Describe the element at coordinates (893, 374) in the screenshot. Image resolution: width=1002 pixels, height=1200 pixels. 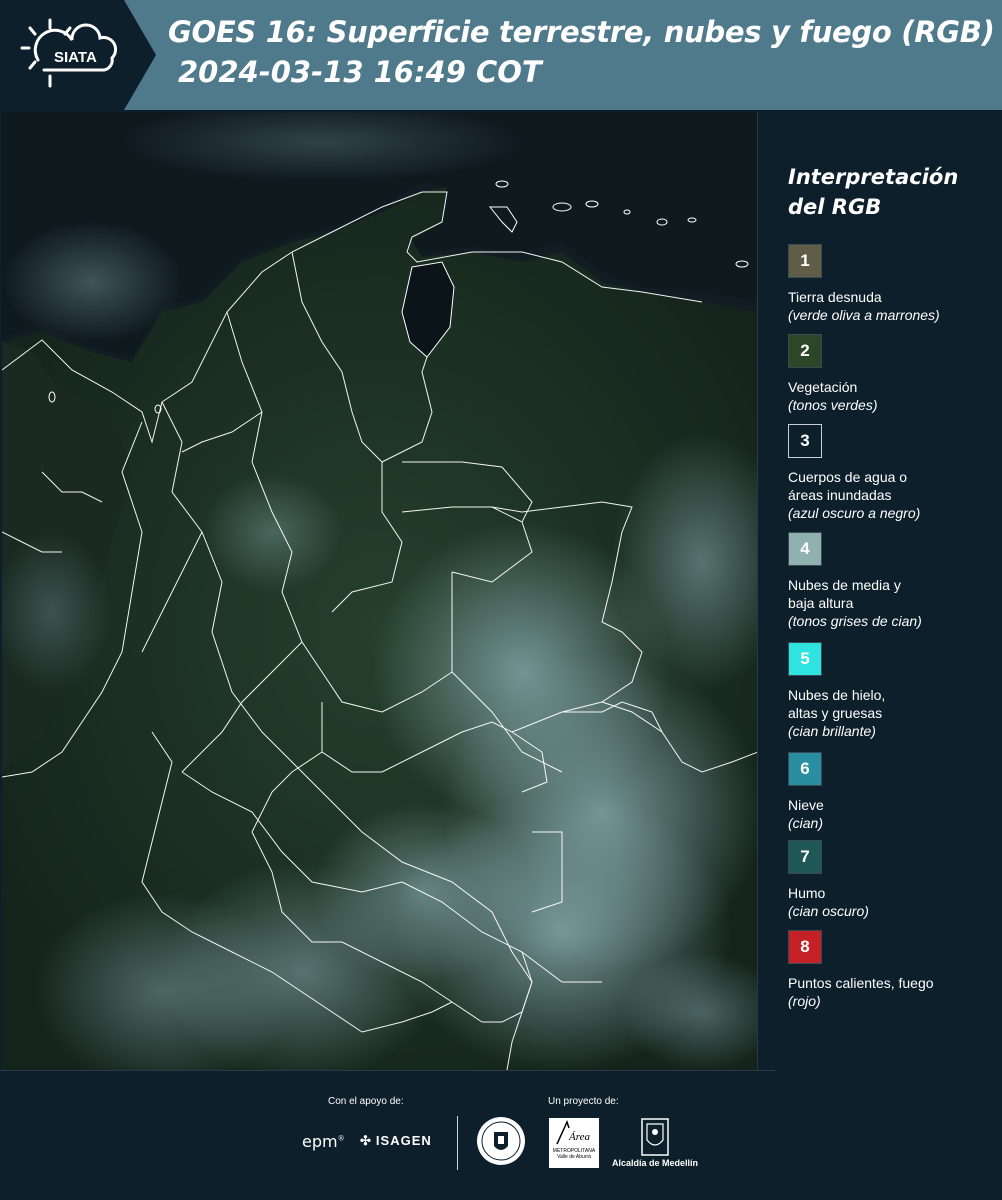
I see `legend-item-2: 2 Vegetación (tonos verdes)` at that location.